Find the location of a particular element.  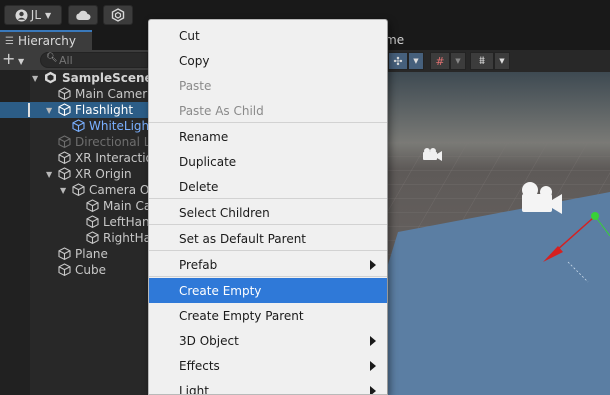

user-icon is located at coordinates (21, 15).